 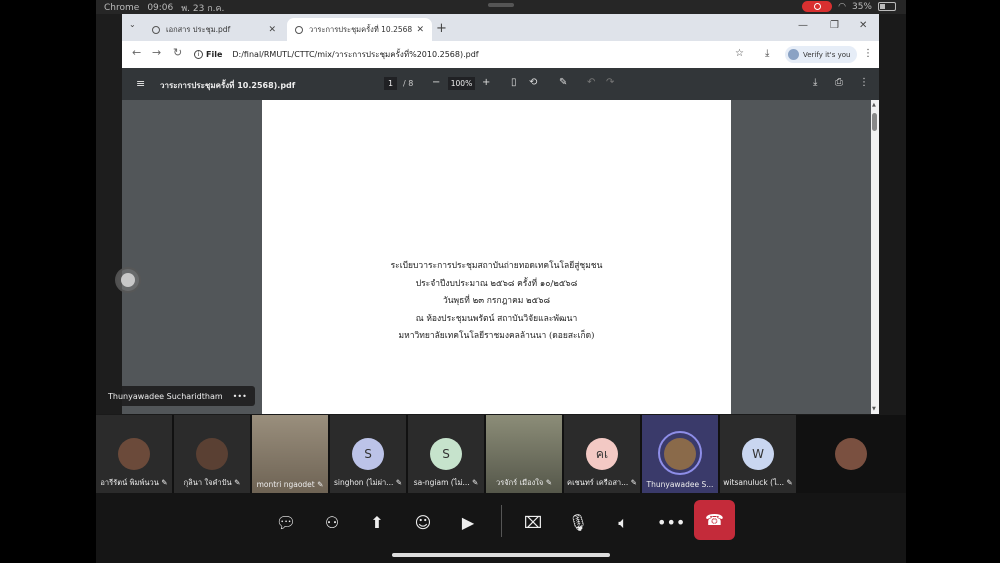 I want to click on menu-icon: ≡, so click(x=140, y=83).